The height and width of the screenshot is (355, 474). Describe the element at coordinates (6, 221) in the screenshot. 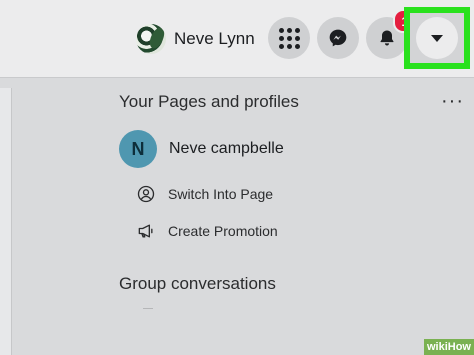

I see `left-panel-edge` at that location.